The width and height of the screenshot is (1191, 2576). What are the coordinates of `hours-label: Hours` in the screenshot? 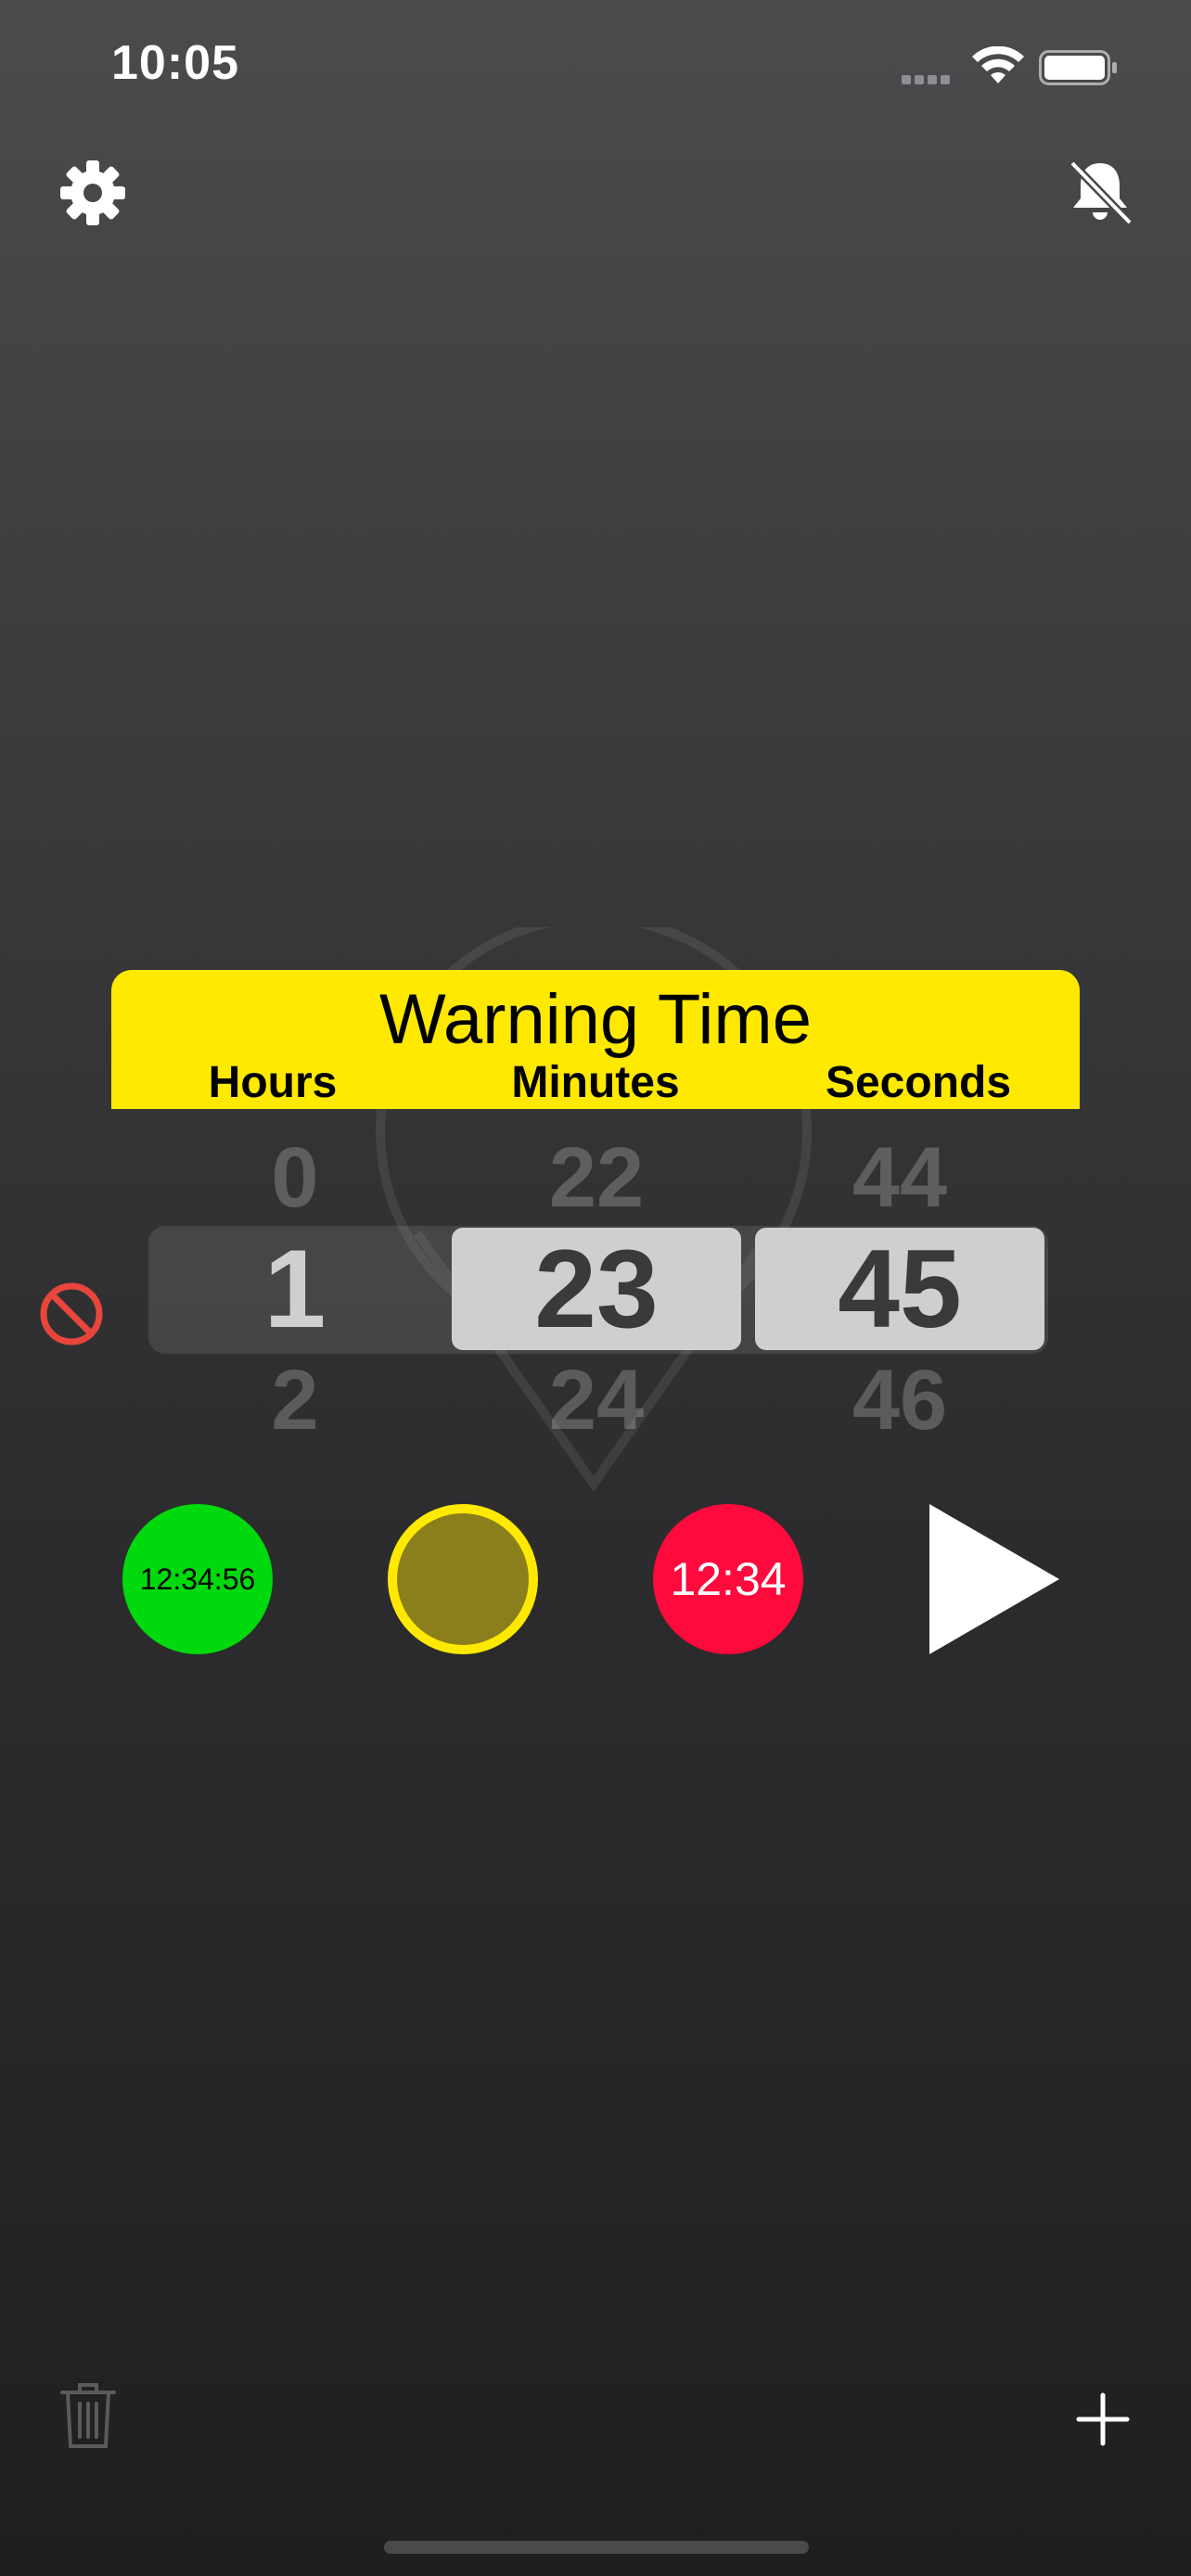 It's located at (273, 1082).